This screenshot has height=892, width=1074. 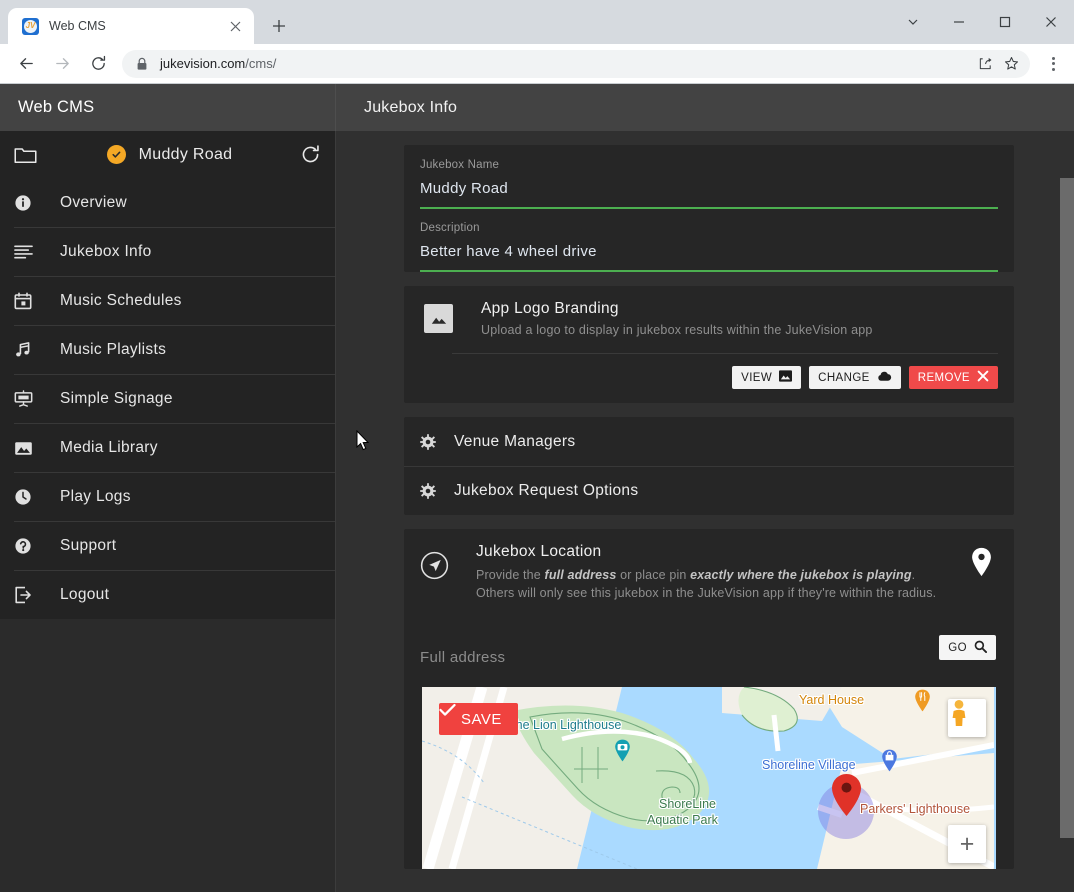 What do you see at coordinates (539, 551) in the screenshot?
I see `location-card-title: Jukebox Location` at bounding box center [539, 551].